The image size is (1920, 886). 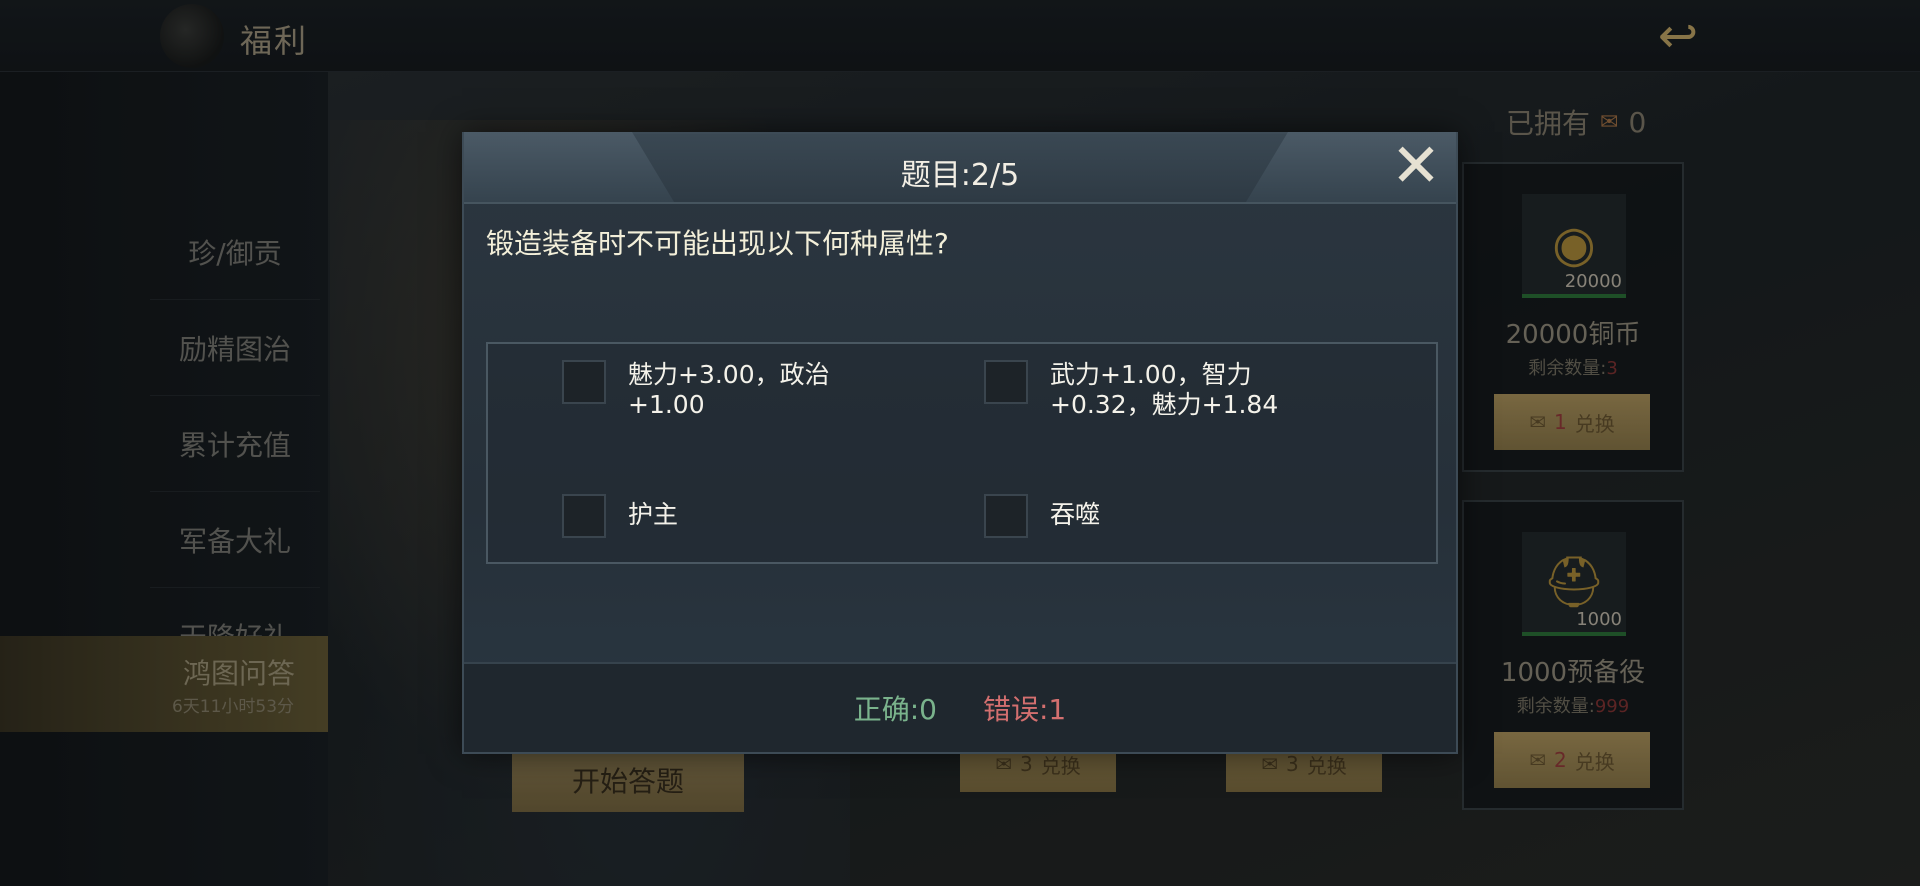 I want to click on answer-option: 武力+1.00，智力+0.32，魅力+1.84, so click(x=1147, y=390).